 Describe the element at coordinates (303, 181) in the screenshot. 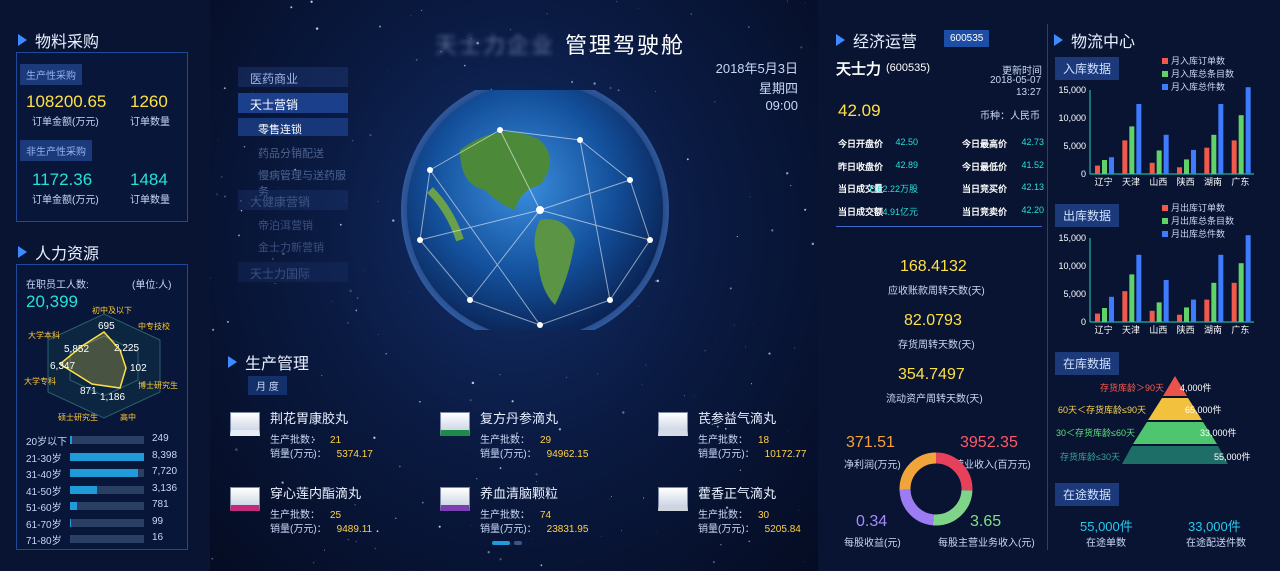

I see `menu-item-chronic-care: 慢病管理与送药服务` at that location.